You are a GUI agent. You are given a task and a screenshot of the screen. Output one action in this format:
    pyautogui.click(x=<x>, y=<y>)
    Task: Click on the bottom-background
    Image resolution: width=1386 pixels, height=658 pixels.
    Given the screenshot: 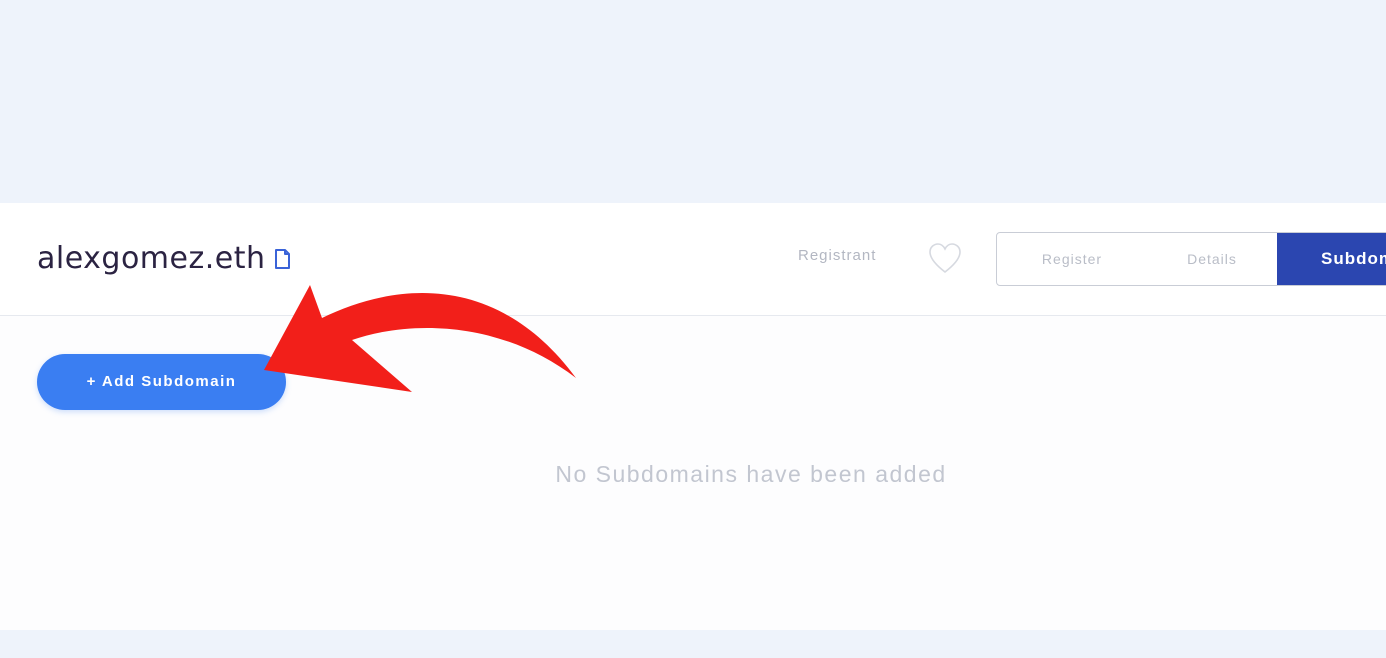 What is the action you would take?
    pyautogui.click(x=693, y=644)
    